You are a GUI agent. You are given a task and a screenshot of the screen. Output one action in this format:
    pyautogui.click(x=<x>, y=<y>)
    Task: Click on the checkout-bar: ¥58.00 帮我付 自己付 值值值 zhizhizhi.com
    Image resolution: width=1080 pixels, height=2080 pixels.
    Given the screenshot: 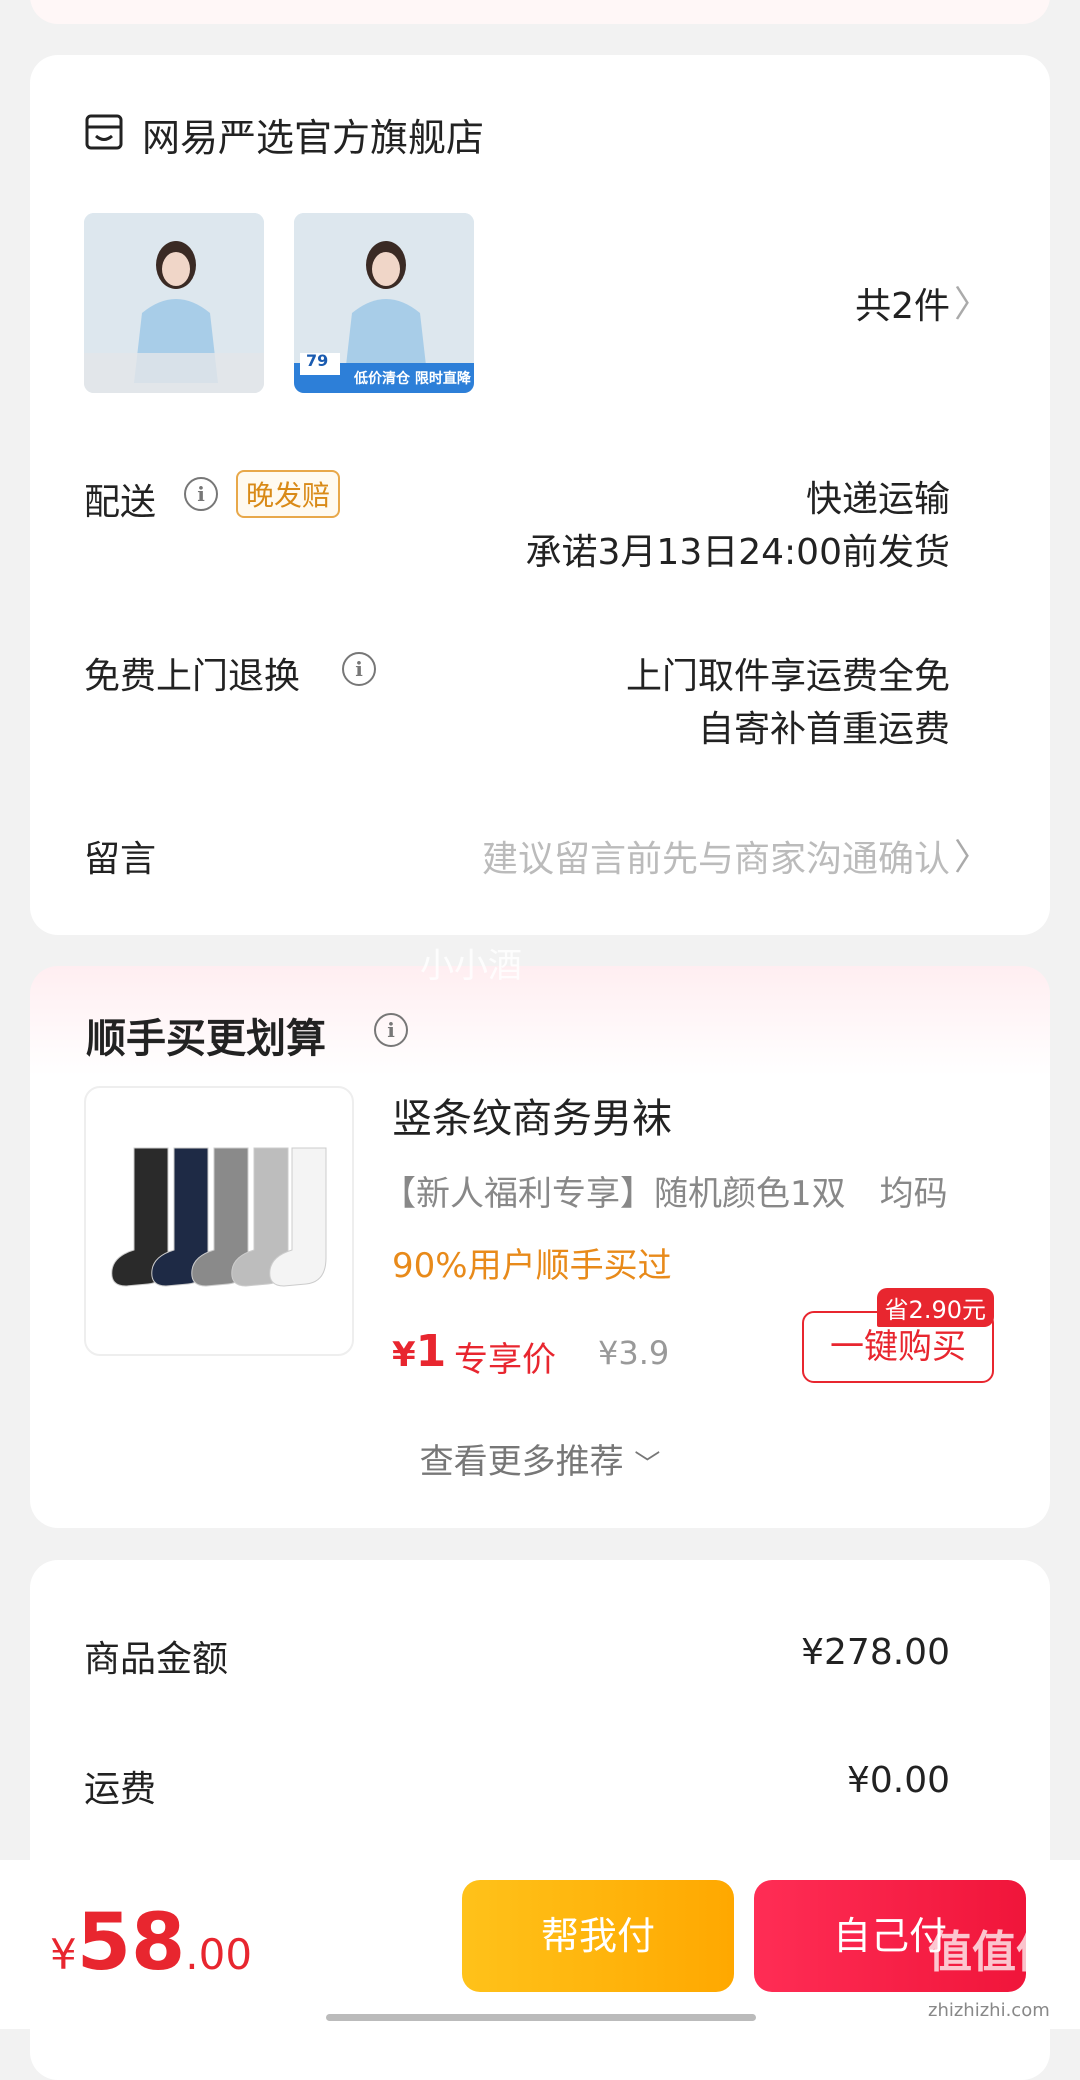 What is the action you would take?
    pyautogui.click(x=540, y=1944)
    